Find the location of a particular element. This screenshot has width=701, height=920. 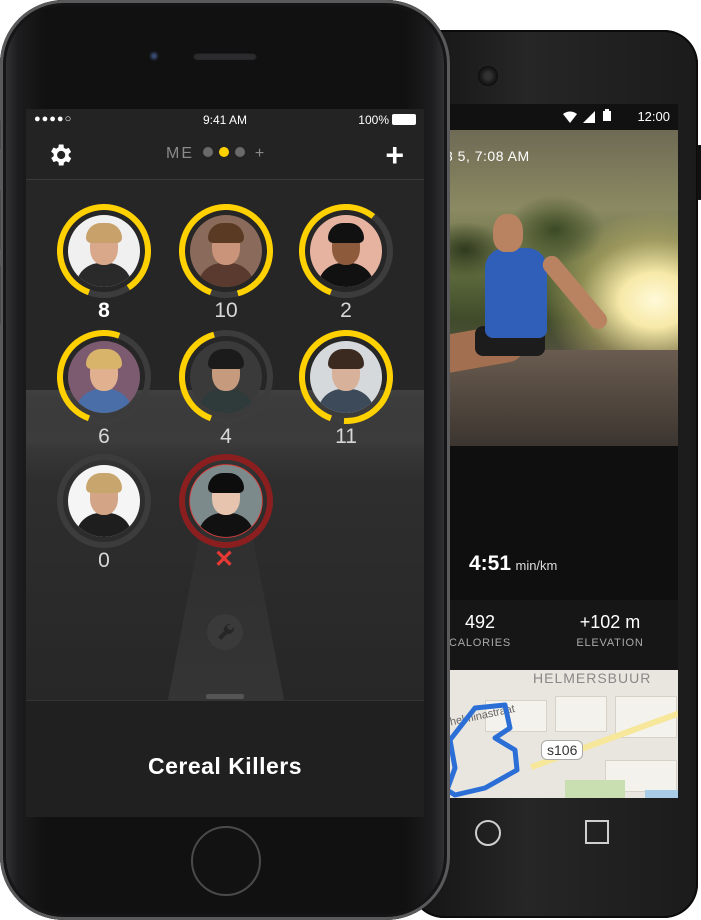

top-bar: ME + + is located at coordinates (225, 155).